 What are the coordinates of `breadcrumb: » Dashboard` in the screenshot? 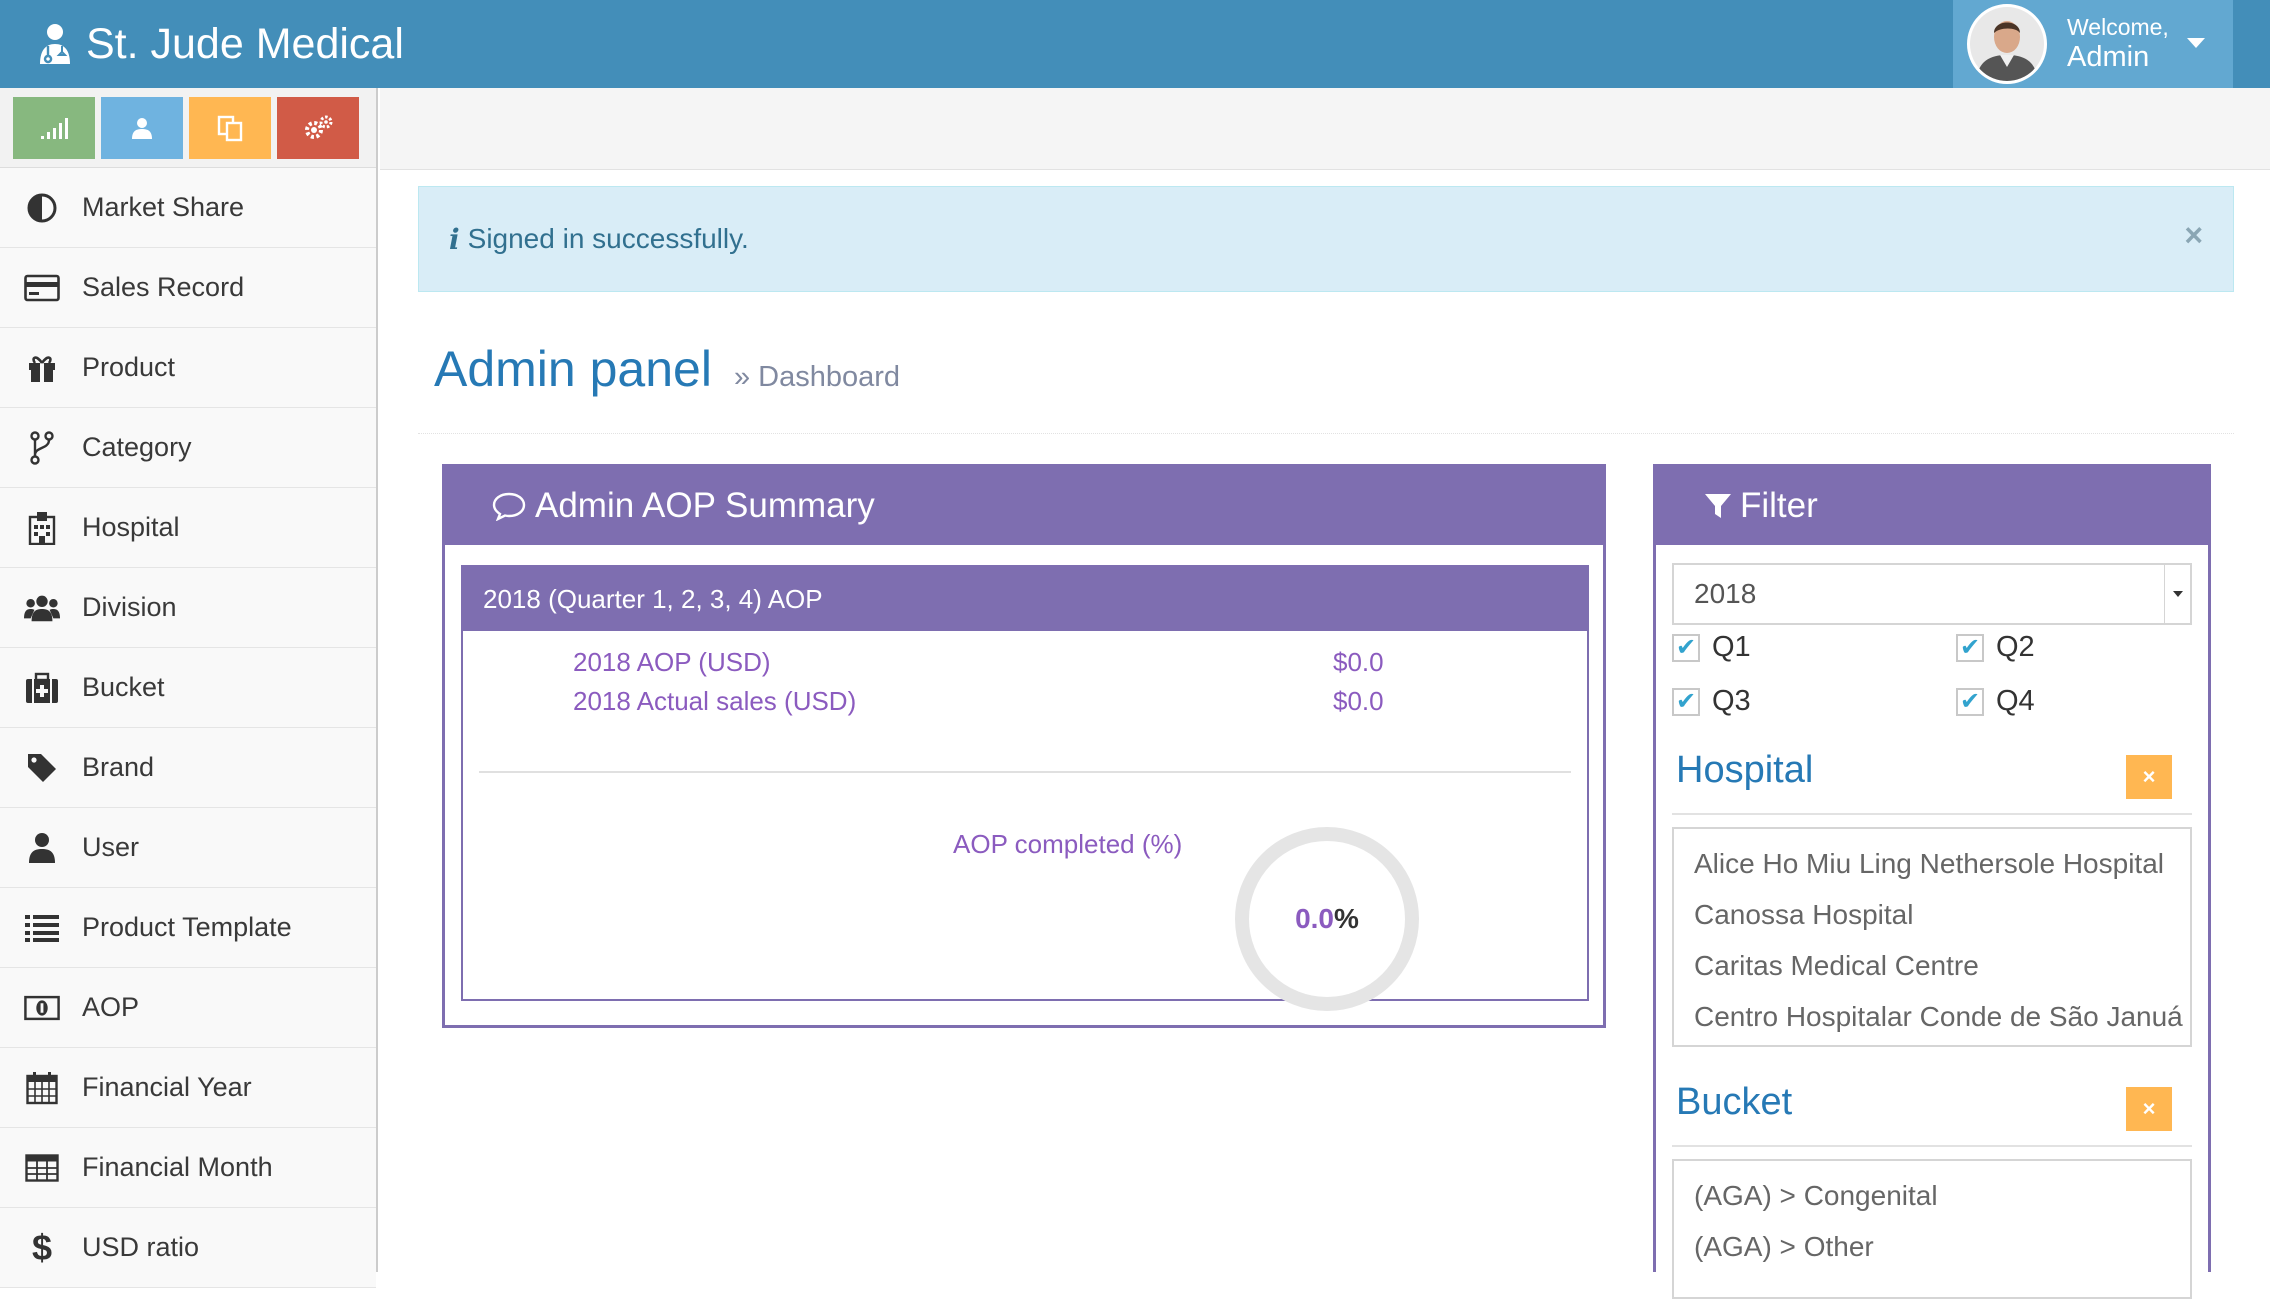 It's located at (817, 377).